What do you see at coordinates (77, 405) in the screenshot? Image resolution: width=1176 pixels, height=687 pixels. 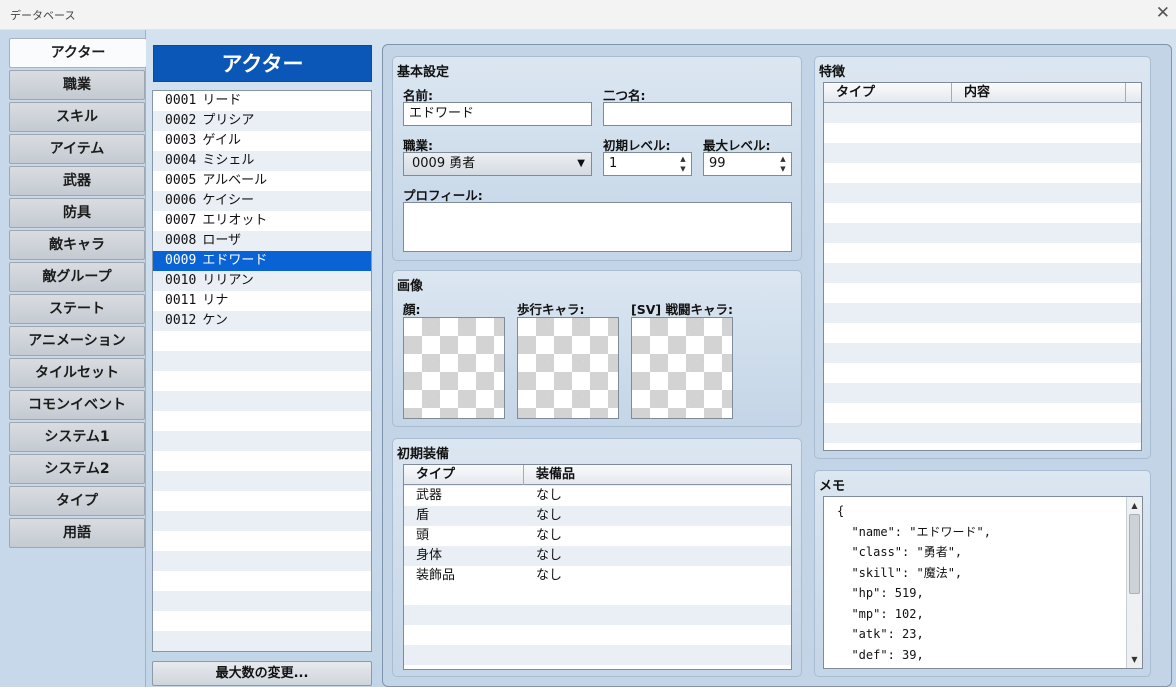 I see `tab-common-events: コモンイベント` at bounding box center [77, 405].